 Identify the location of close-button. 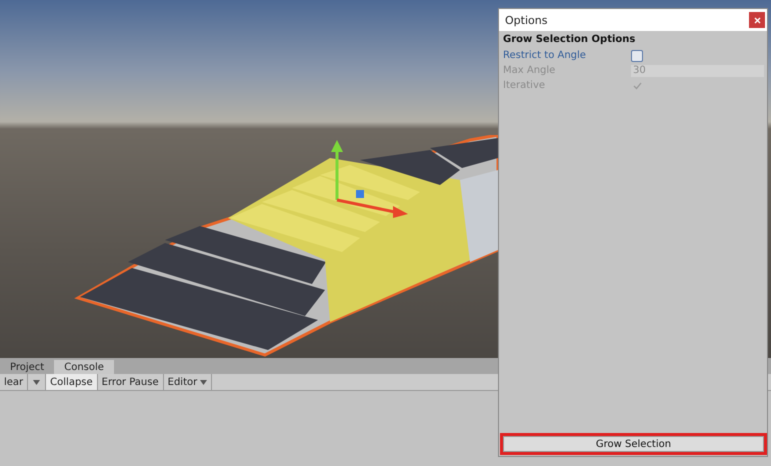
(757, 20).